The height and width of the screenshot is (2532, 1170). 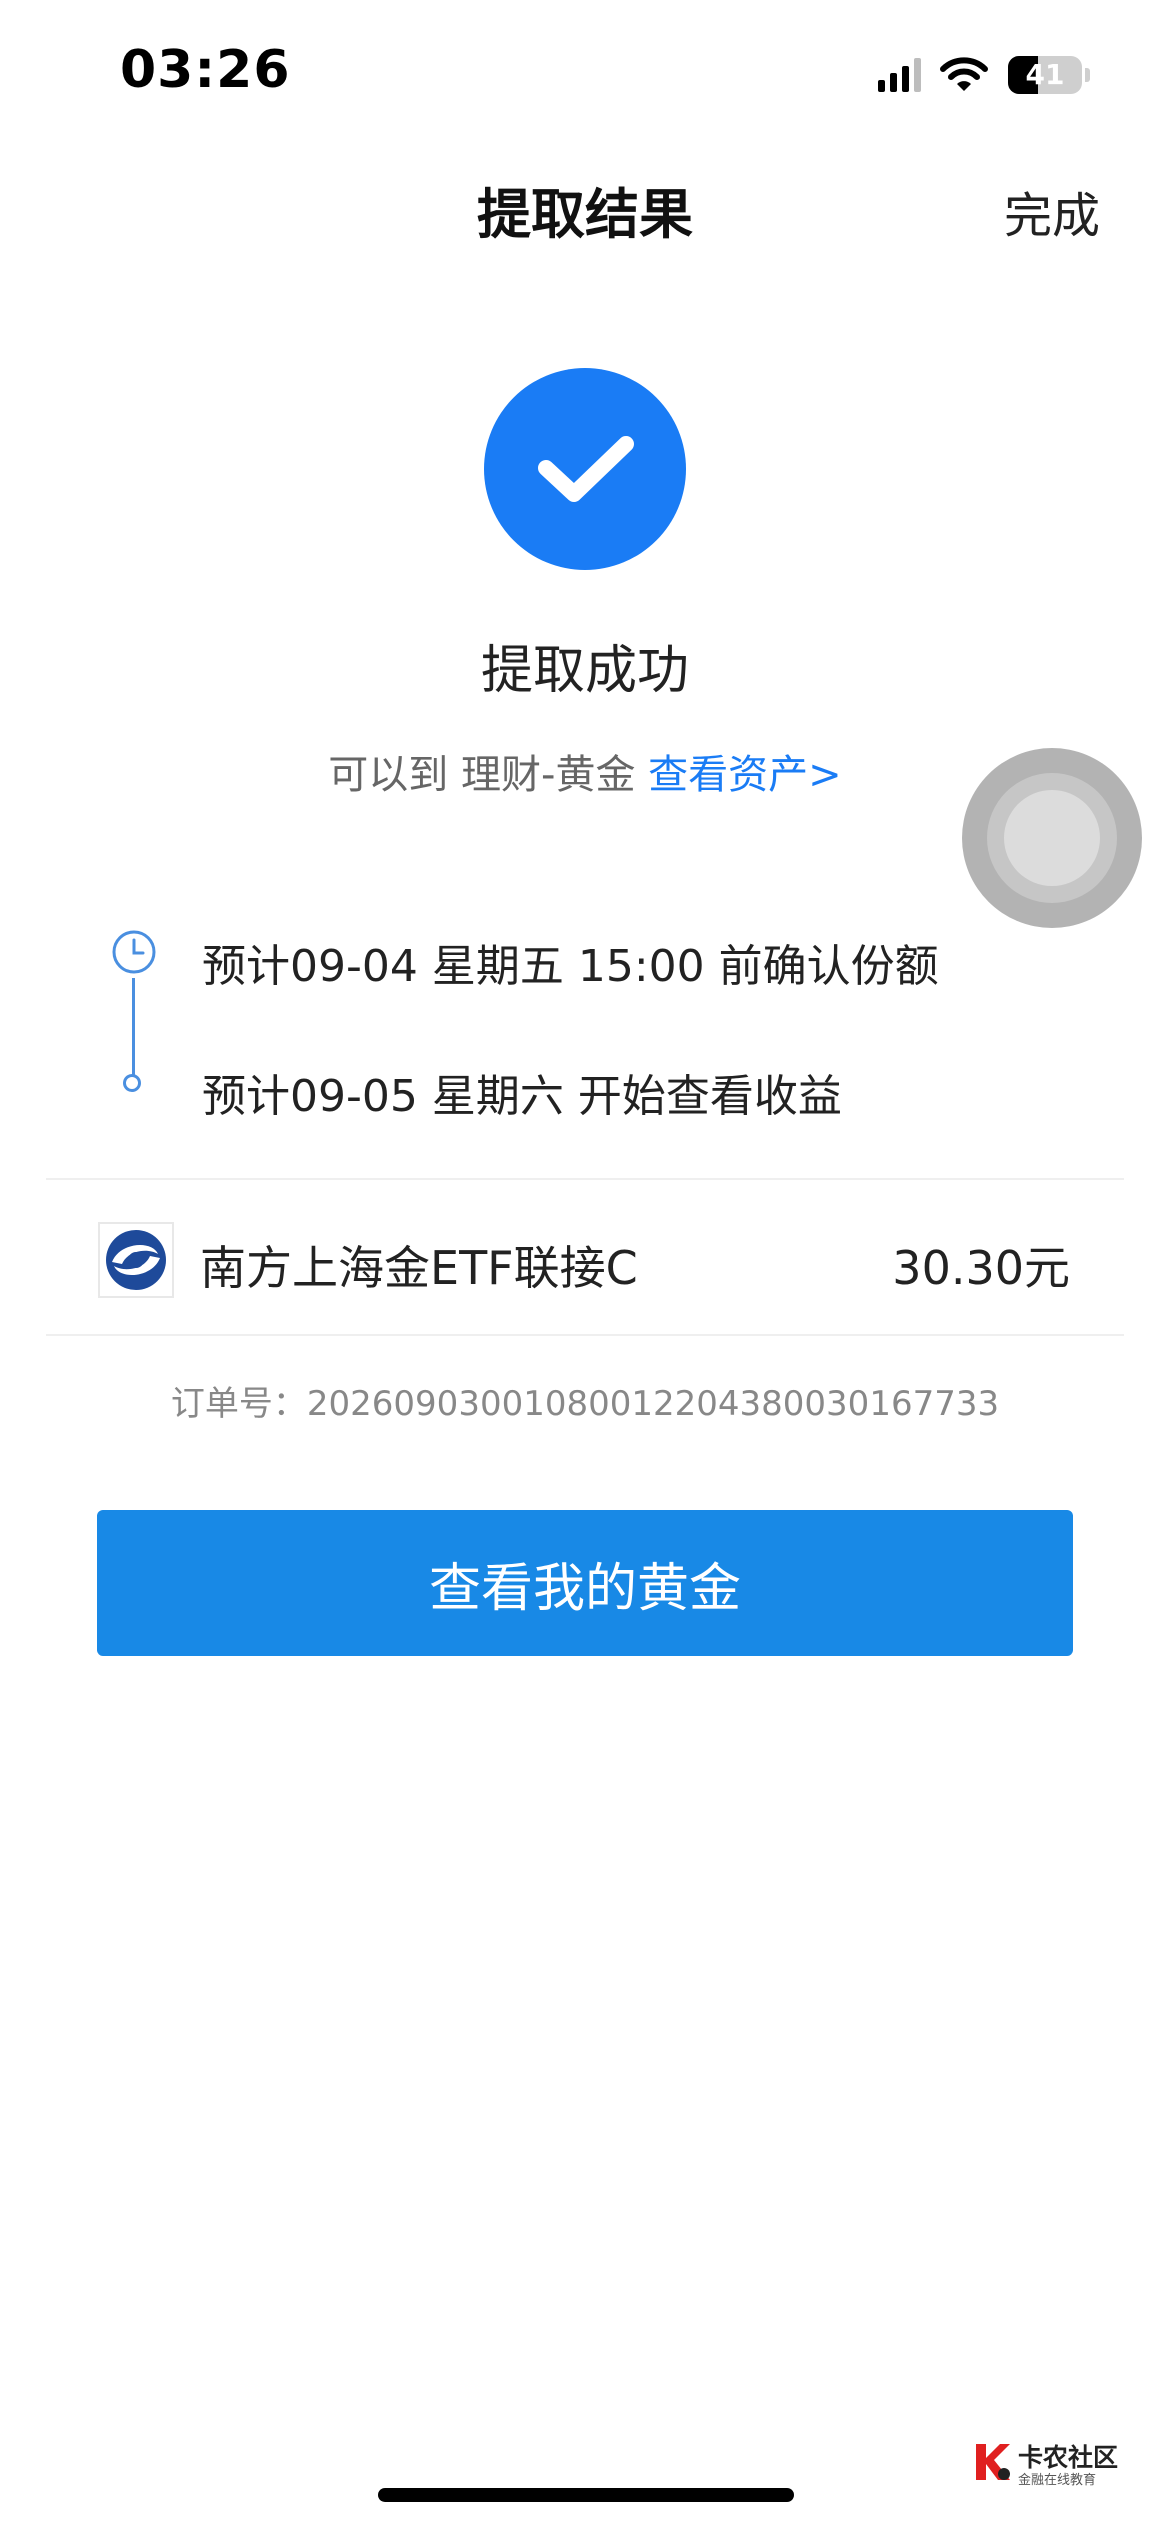 I want to click on cellular-signal-icon, so click(x=899, y=75).